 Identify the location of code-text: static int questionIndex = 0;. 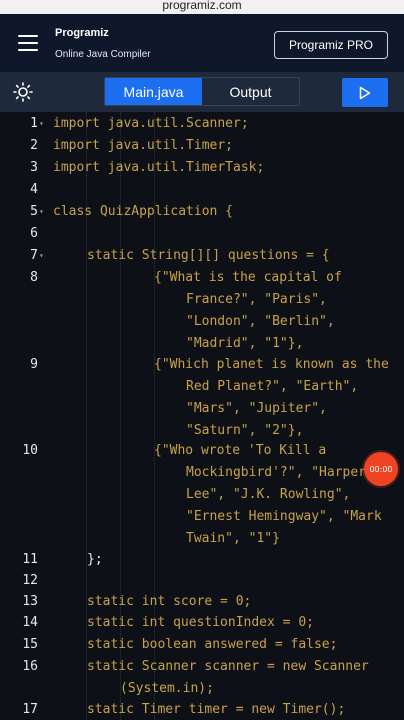
(200, 622).